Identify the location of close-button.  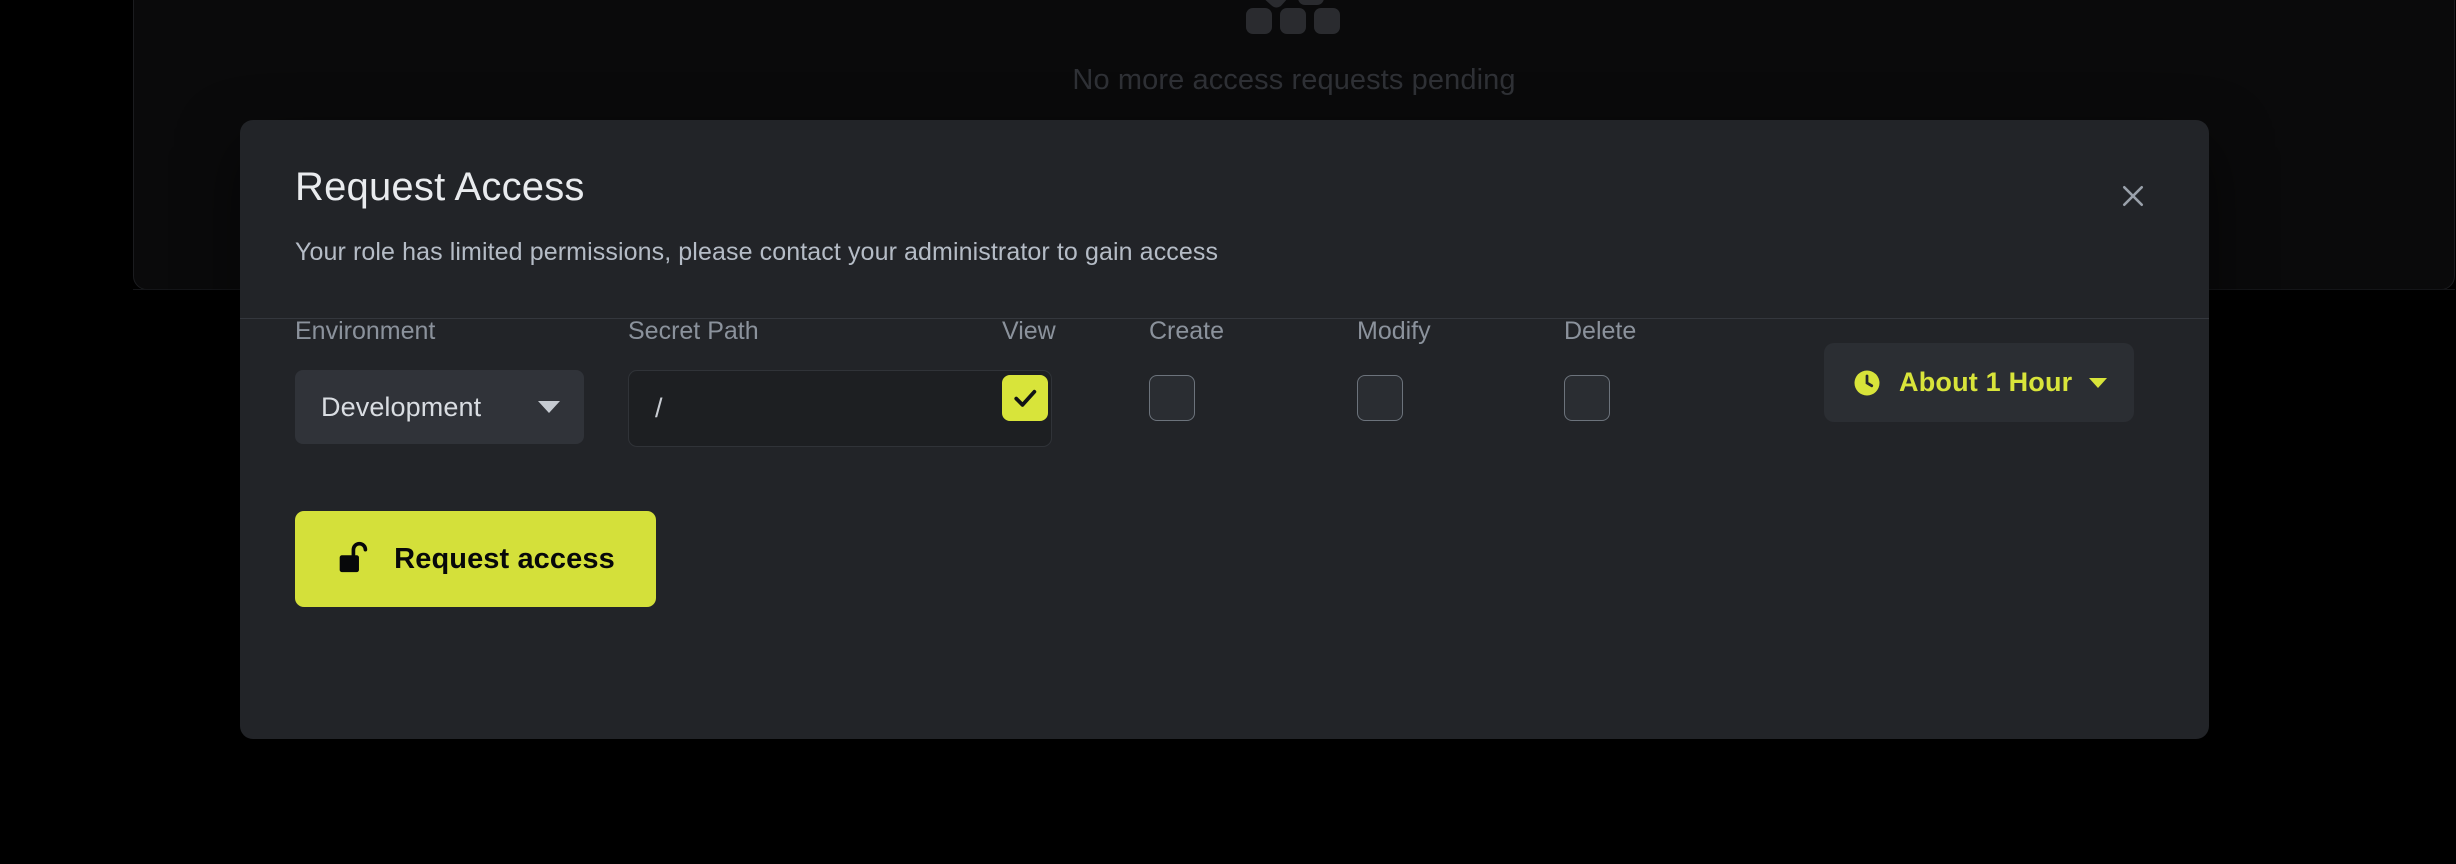
(2133, 196).